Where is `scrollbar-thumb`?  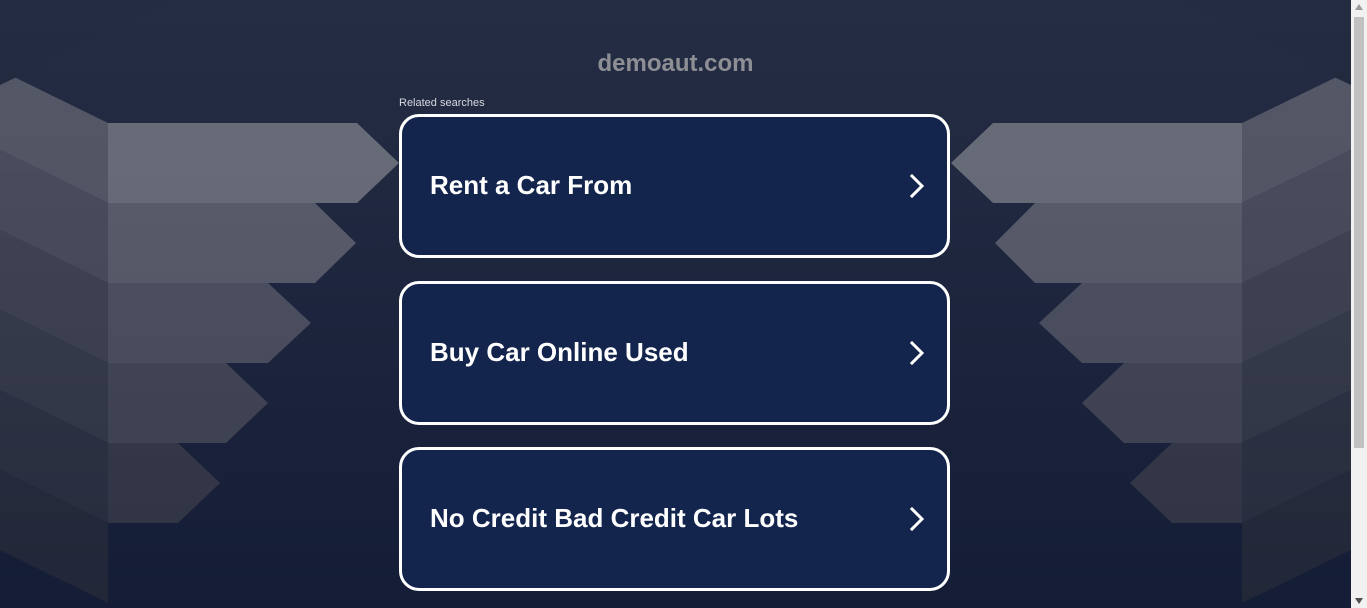
scrollbar-thumb is located at coordinates (1359, 232).